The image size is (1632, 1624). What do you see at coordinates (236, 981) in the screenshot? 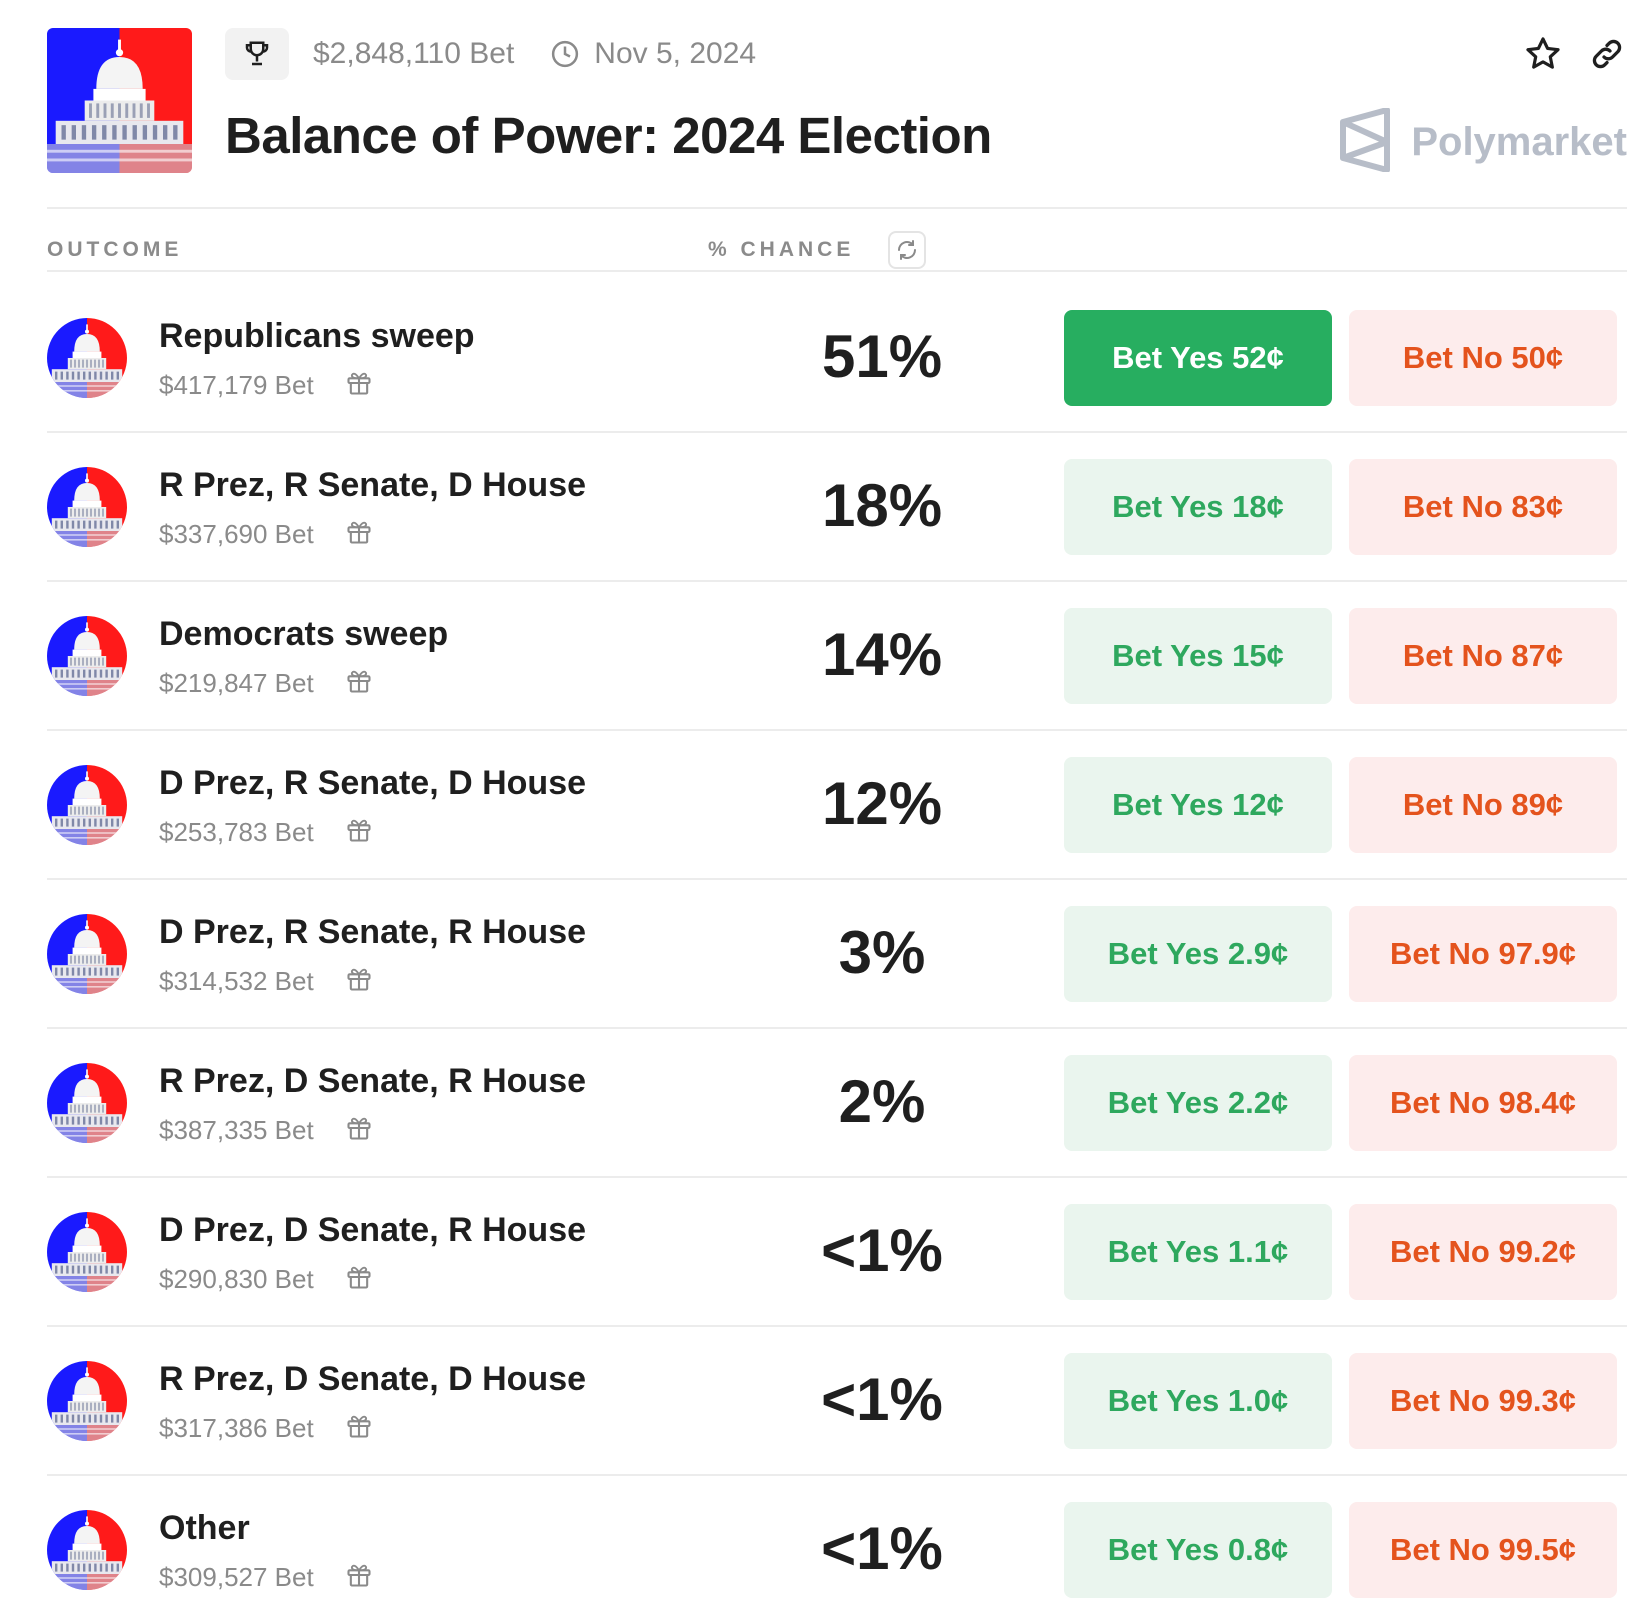
I see `outcome-volume: $314,532 Bet` at bounding box center [236, 981].